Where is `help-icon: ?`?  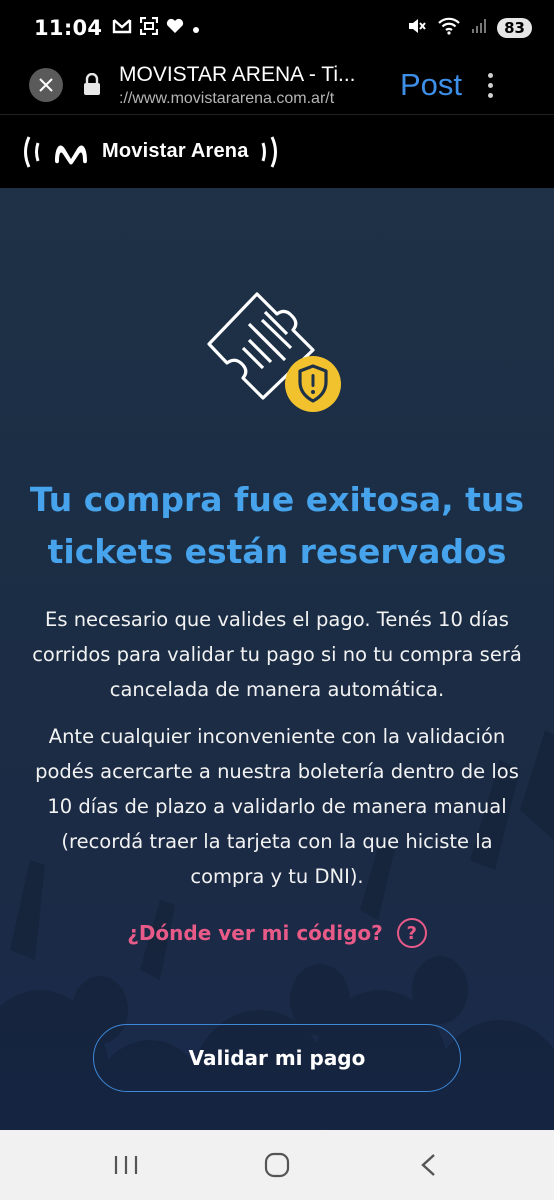 help-icon: ? is located at coordinates (411, 933).